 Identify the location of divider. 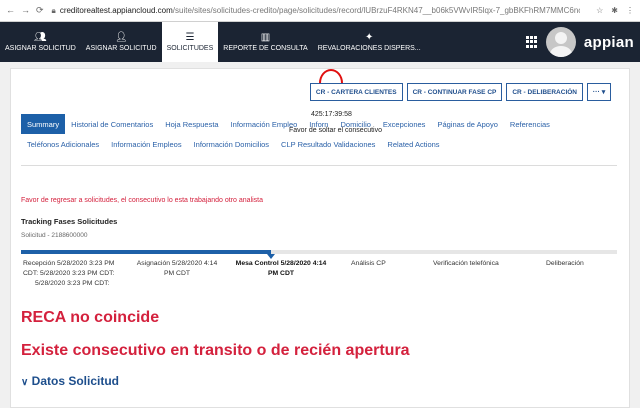
(319, 165).